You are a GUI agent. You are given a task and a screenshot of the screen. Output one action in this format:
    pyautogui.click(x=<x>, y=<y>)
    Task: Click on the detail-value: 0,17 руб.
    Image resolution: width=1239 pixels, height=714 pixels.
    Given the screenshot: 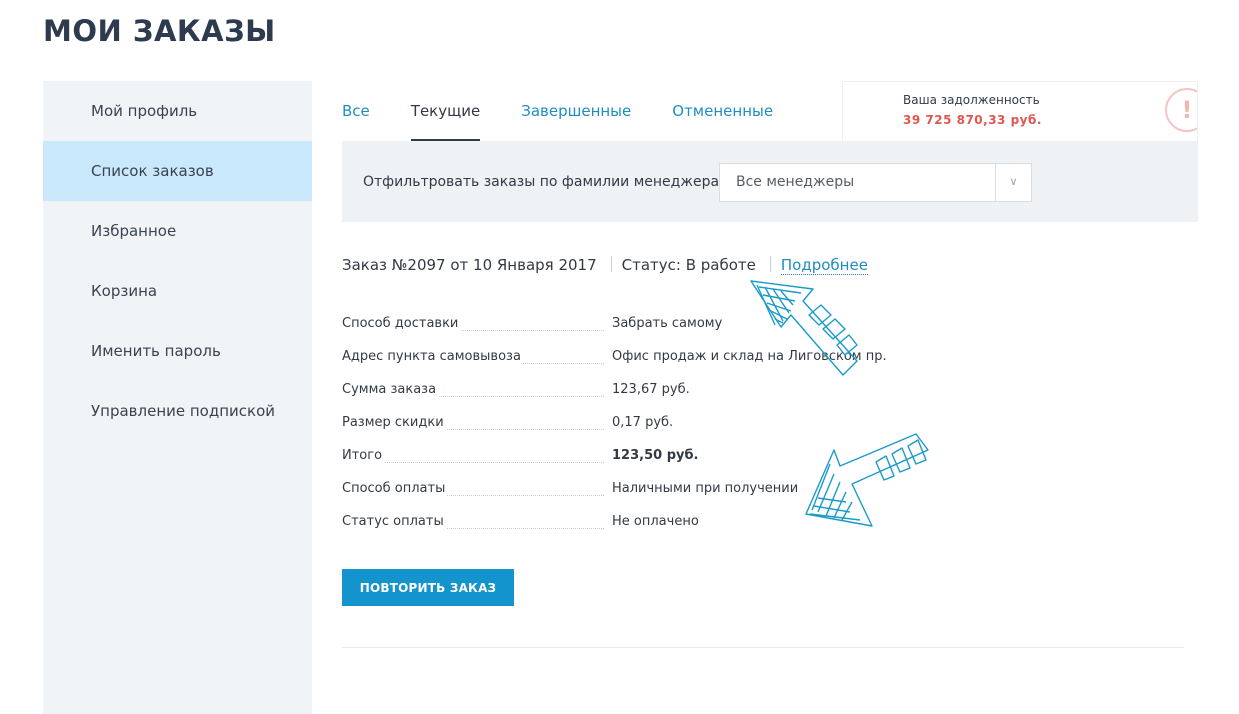 What is the action you would take?
    pyautogui.click(x=643, y=422)
    